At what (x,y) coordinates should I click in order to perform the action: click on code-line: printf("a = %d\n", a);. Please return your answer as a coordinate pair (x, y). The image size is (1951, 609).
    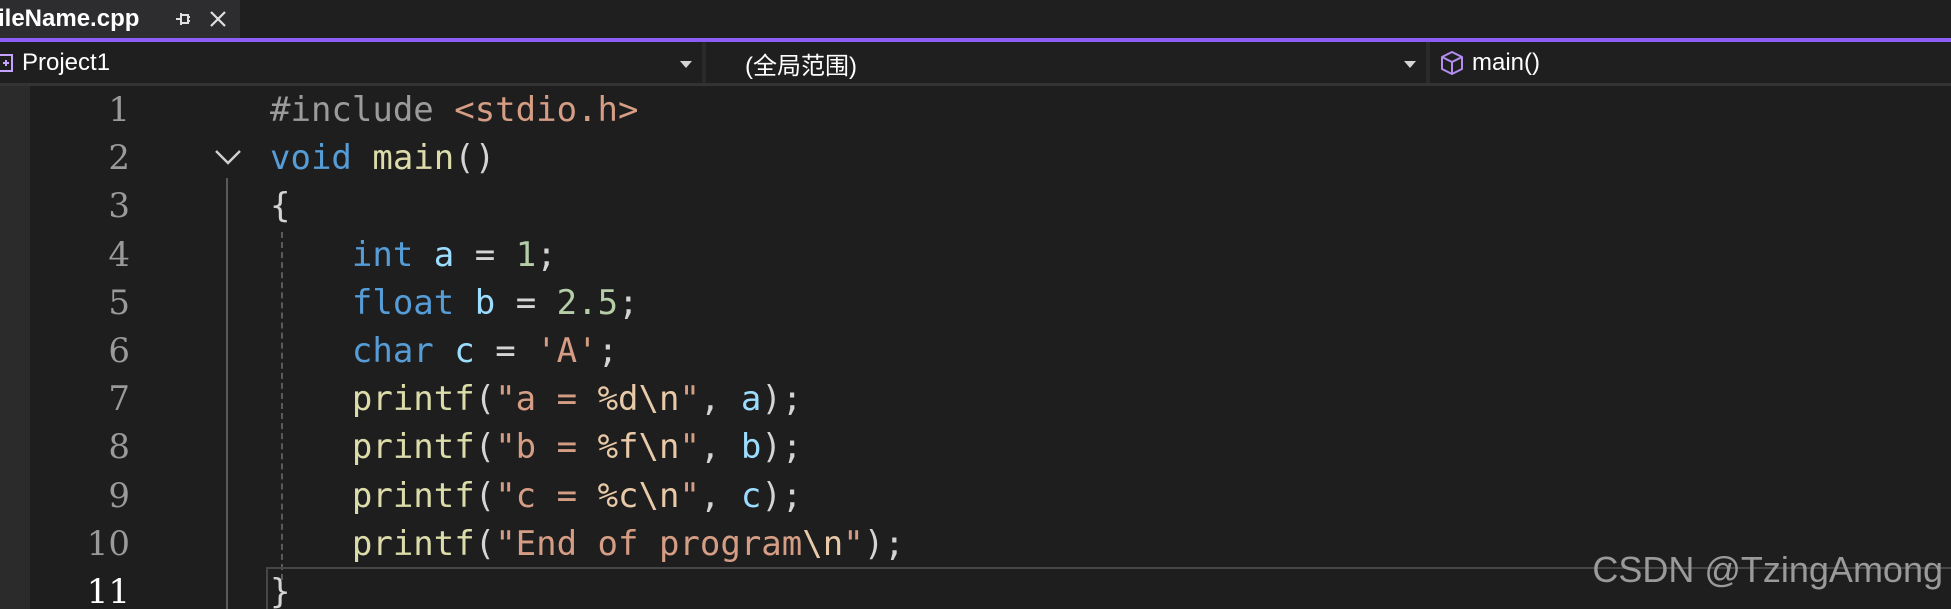
    Looking at the image, I should click on (536, 399).